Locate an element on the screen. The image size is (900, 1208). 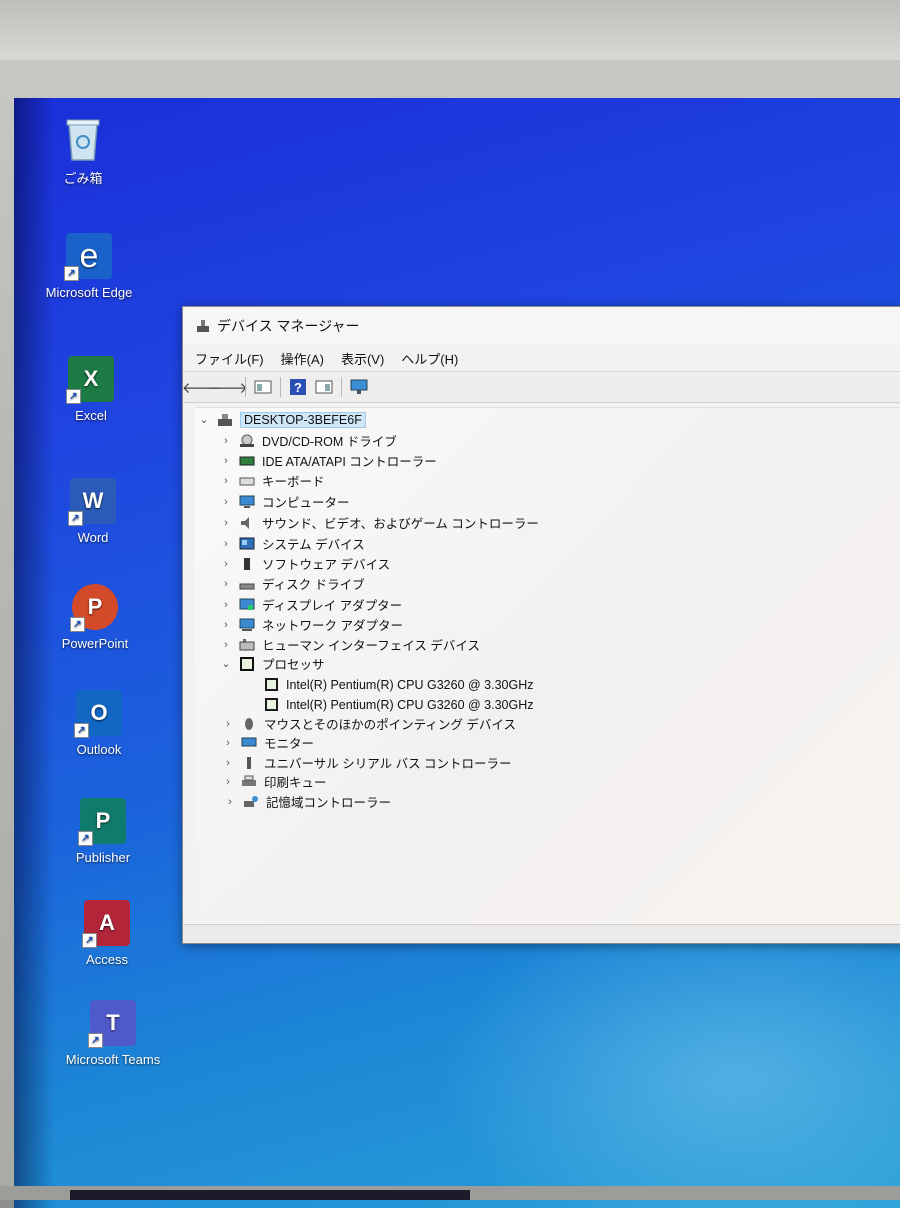
tree-item-mouse: › マウスとそのほかのポインティング デバイス is located at coordinates (368, 723).